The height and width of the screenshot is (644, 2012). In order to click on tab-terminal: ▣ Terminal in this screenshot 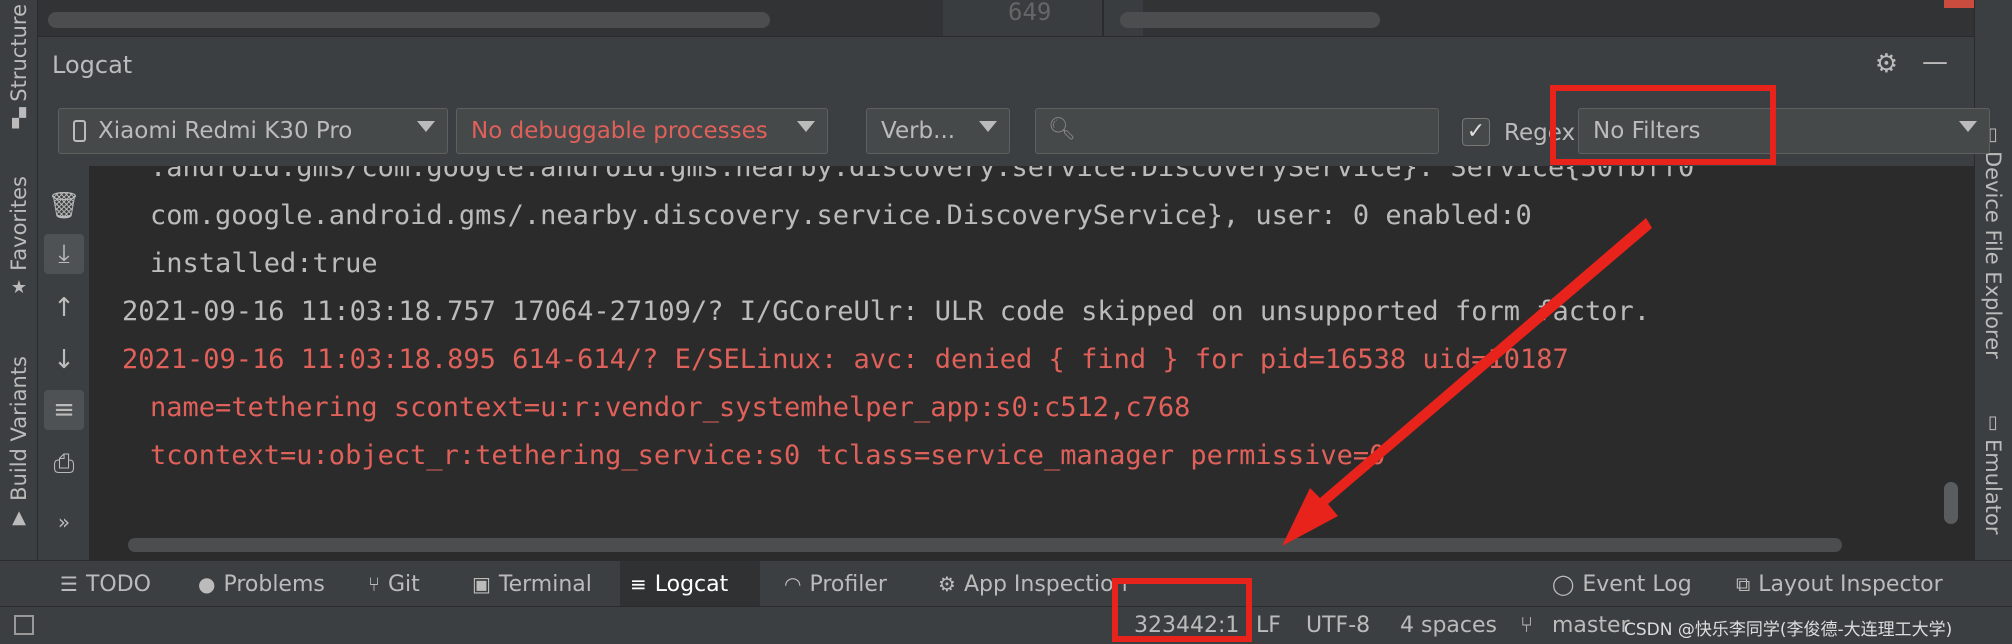, I will do `click(532, 584)`.